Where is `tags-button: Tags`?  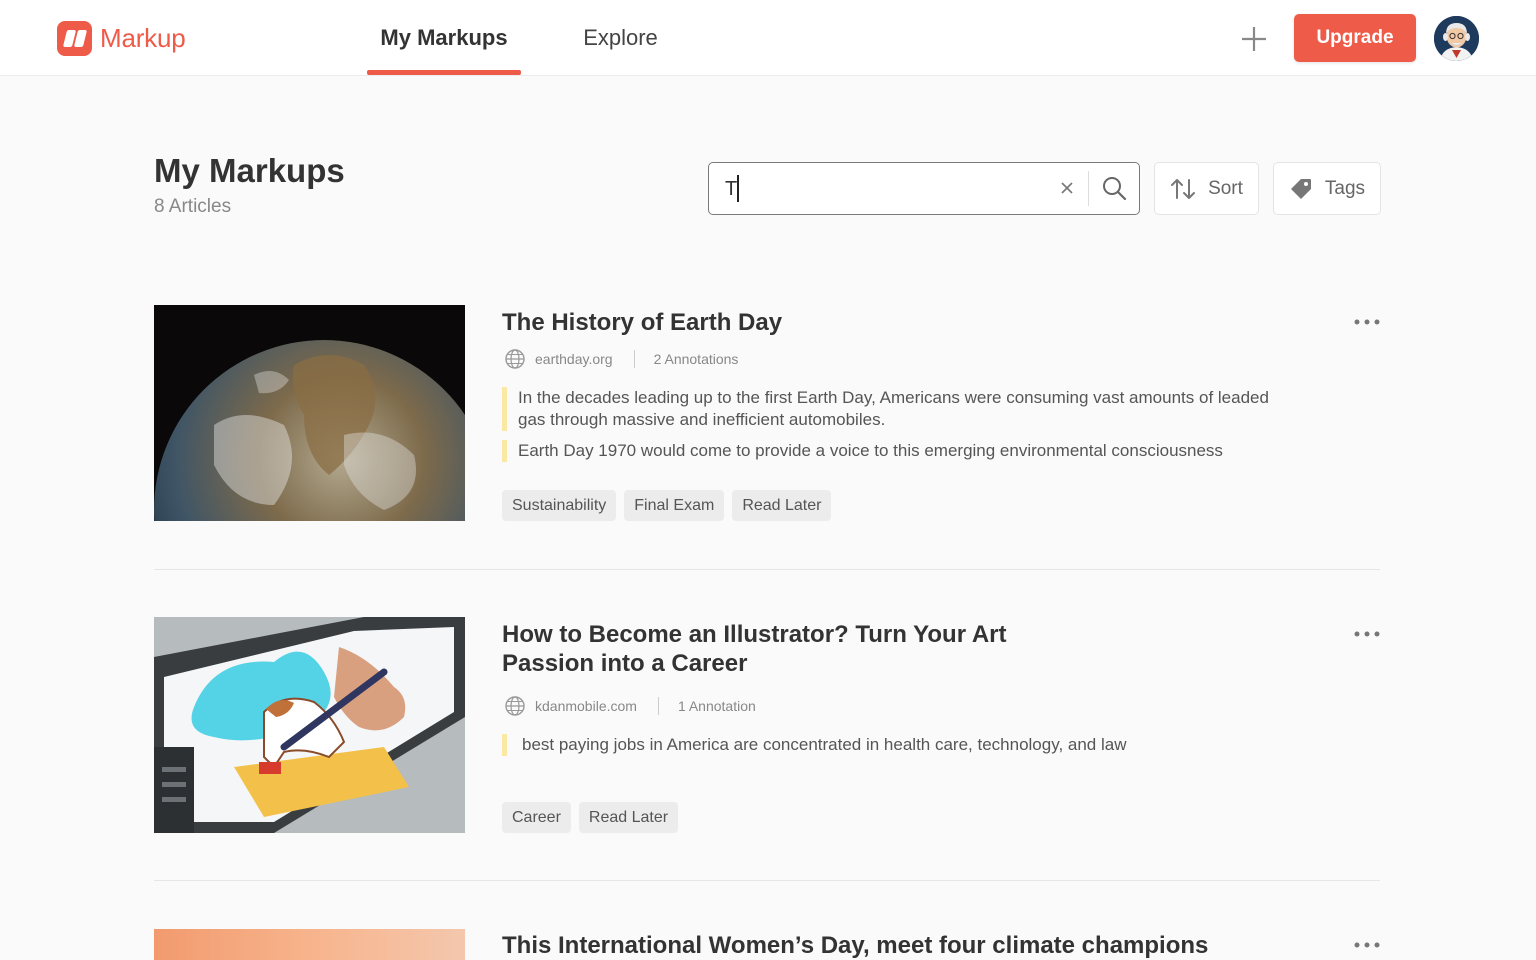
tags-button: Tags is located at coordinates (1327, 188).